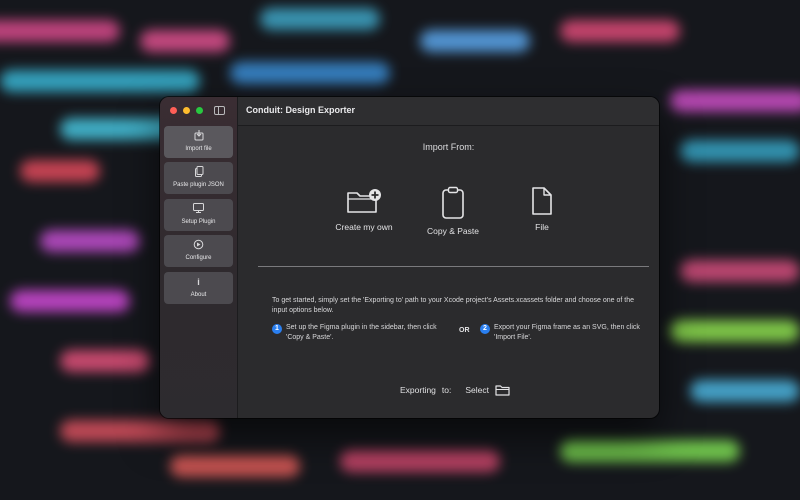  What do you see at coordinates (542, 201) in the screenshot?
I see `file-icon` at bounding box center [542, 201].